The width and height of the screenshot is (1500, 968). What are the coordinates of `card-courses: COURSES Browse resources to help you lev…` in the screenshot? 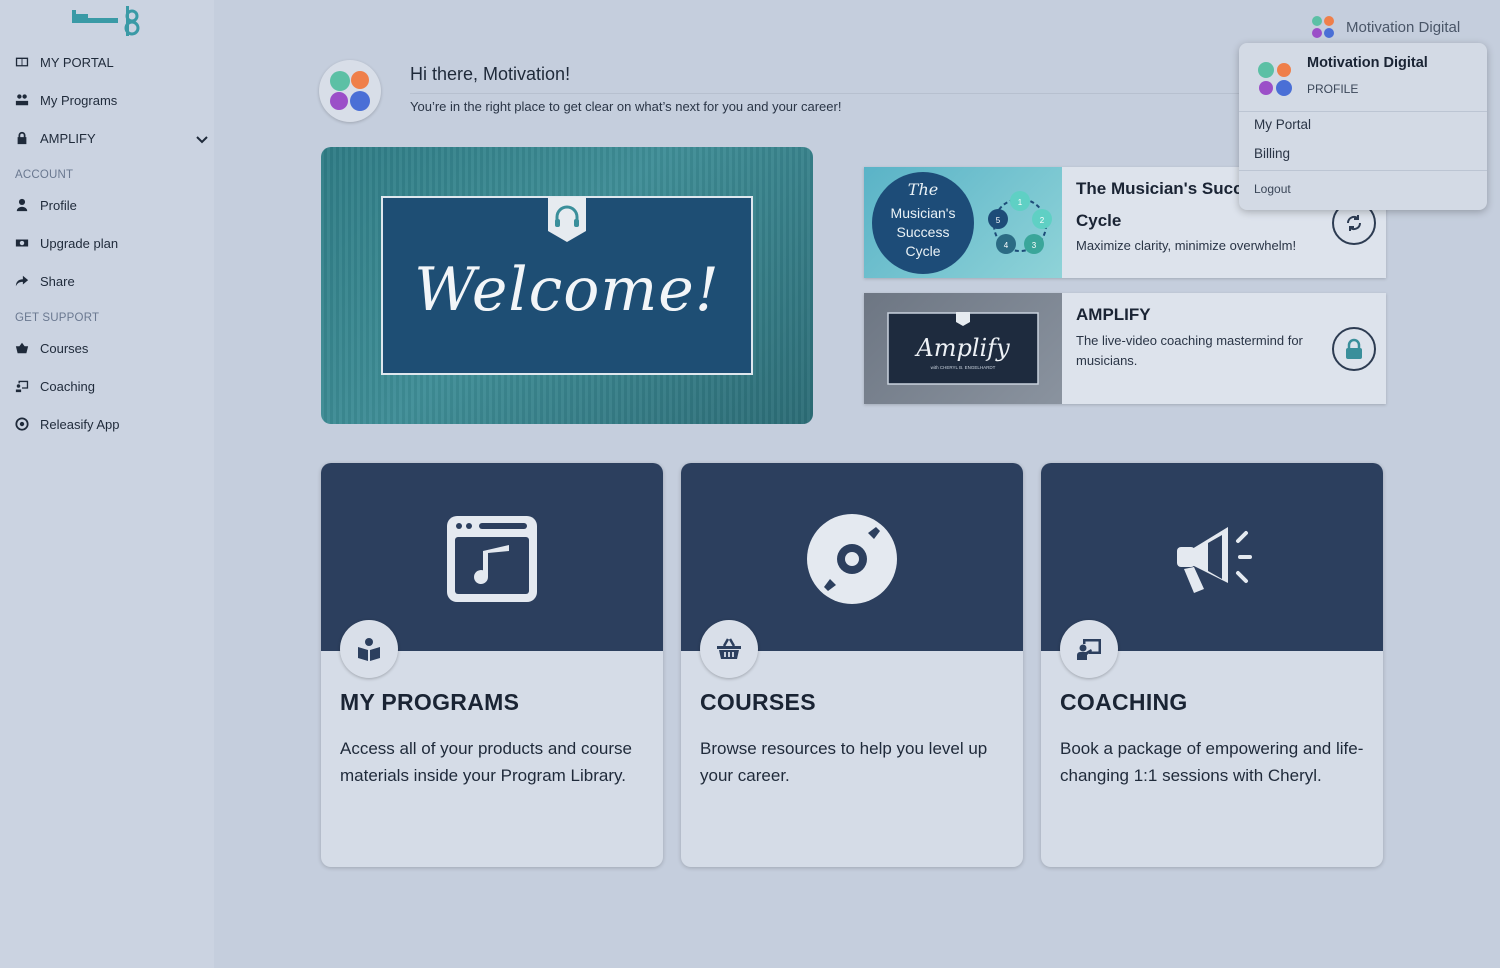 It's located at (852, 665).